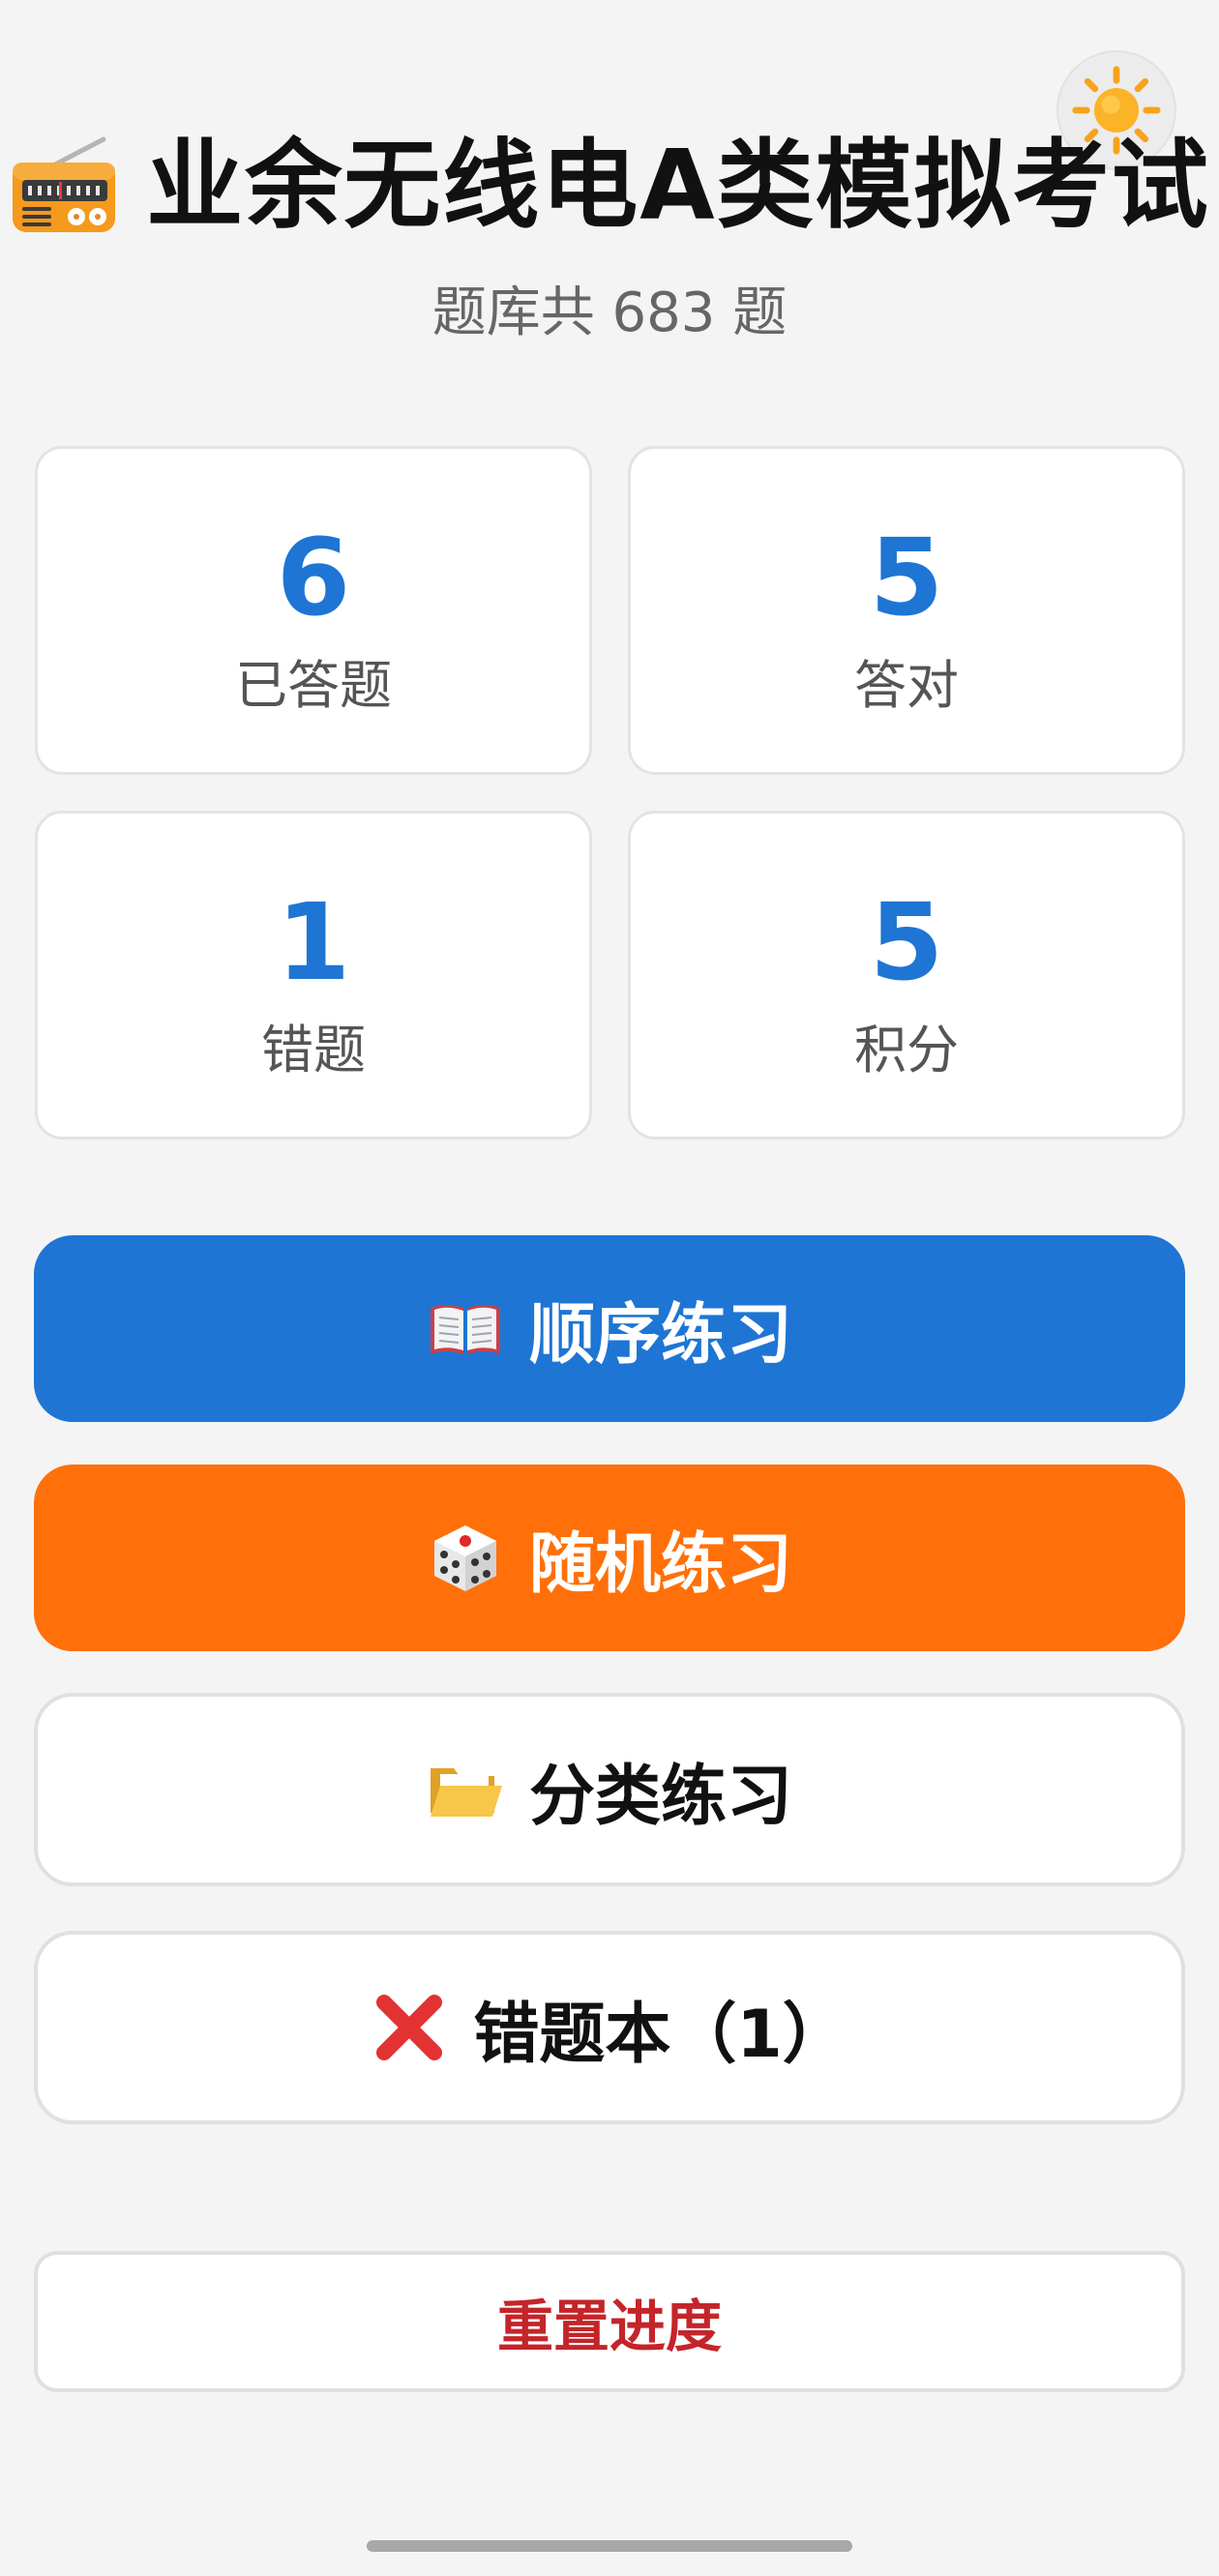  I want to click on stat-value: 6, so click(313, 577).